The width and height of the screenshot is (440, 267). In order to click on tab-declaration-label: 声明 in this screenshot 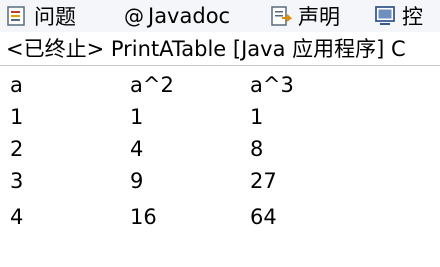, I will do `click(319, 17)`.